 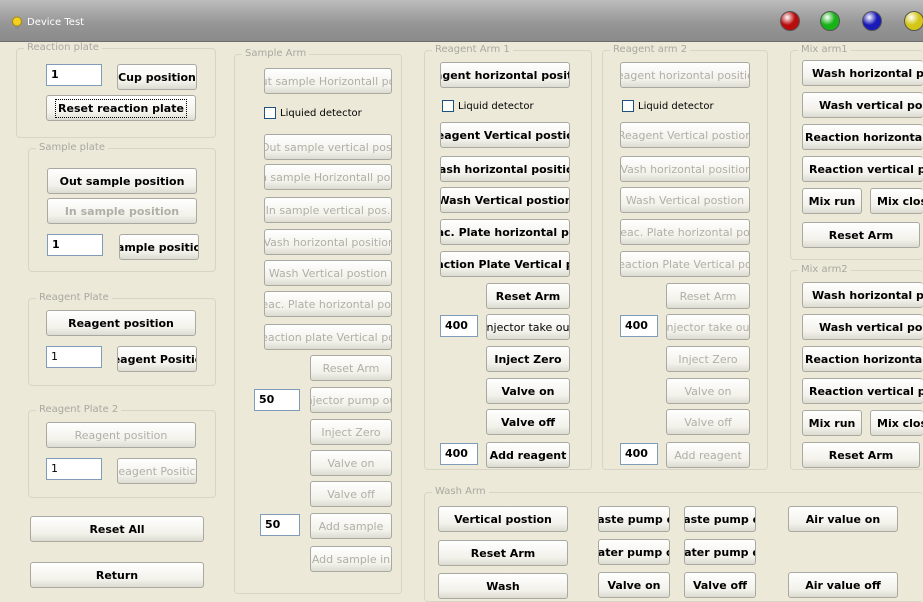 What do you see at coordinates (75, 245) in the screenshot?
I see `sample-plate-input: 1` at bounding box center [75, 245].